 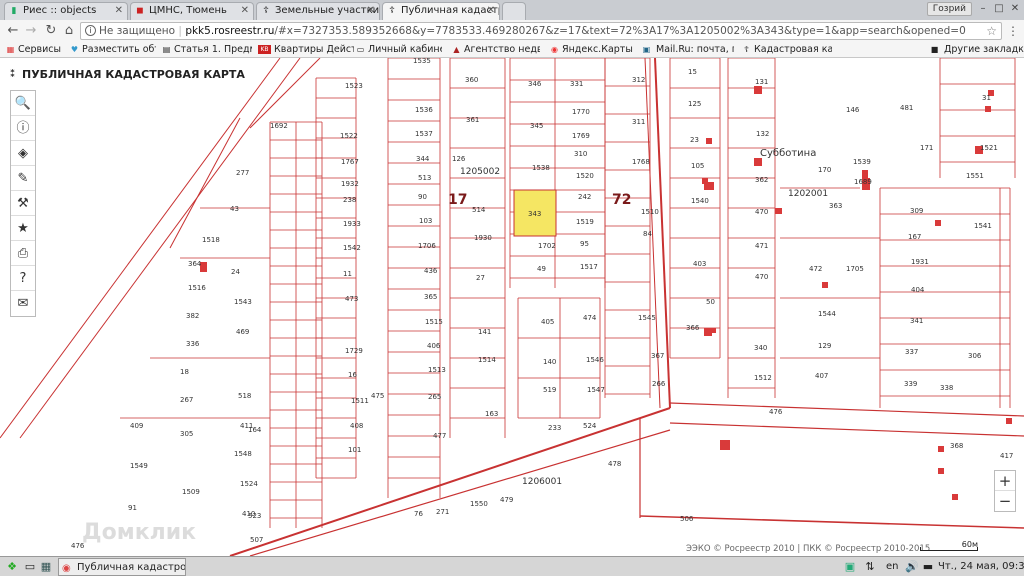 What do you see at coordinates (254, 516) in the screenshot?
I see `parcel-label: 523` at bounding box center [254, 516].